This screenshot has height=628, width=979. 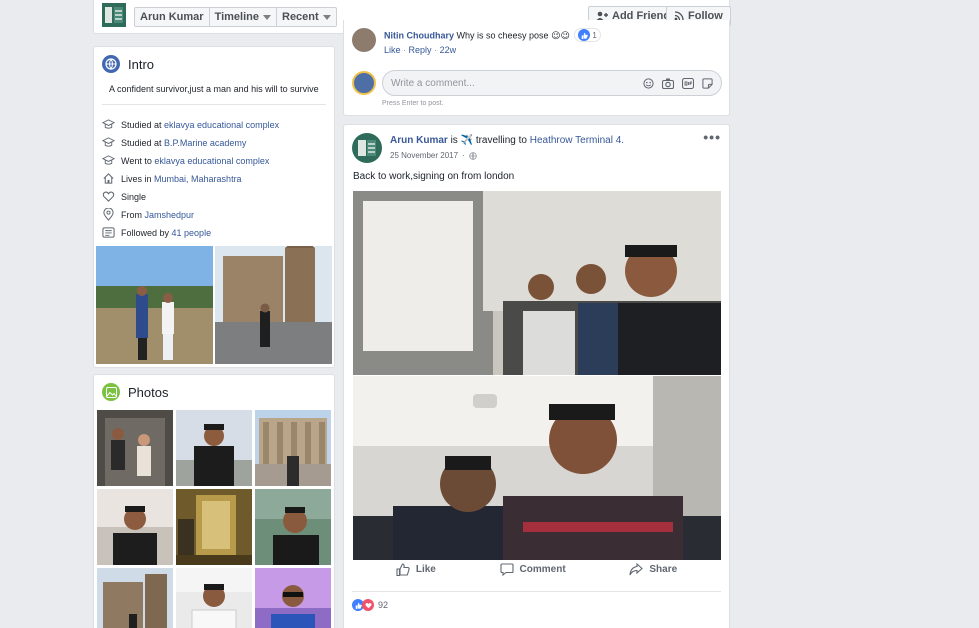 I want to click on reaction-icons, so click(x=363, y=605).